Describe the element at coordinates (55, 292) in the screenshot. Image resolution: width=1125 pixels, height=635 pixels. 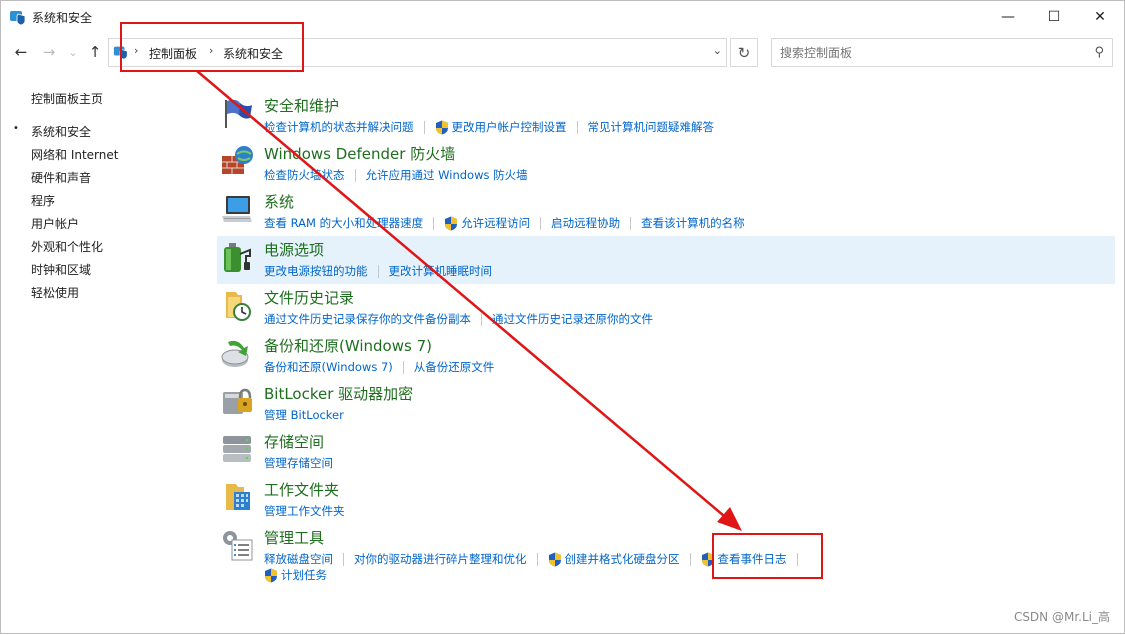
I see `sidebar-item-ease-of-access: 轻松使用` at that location.